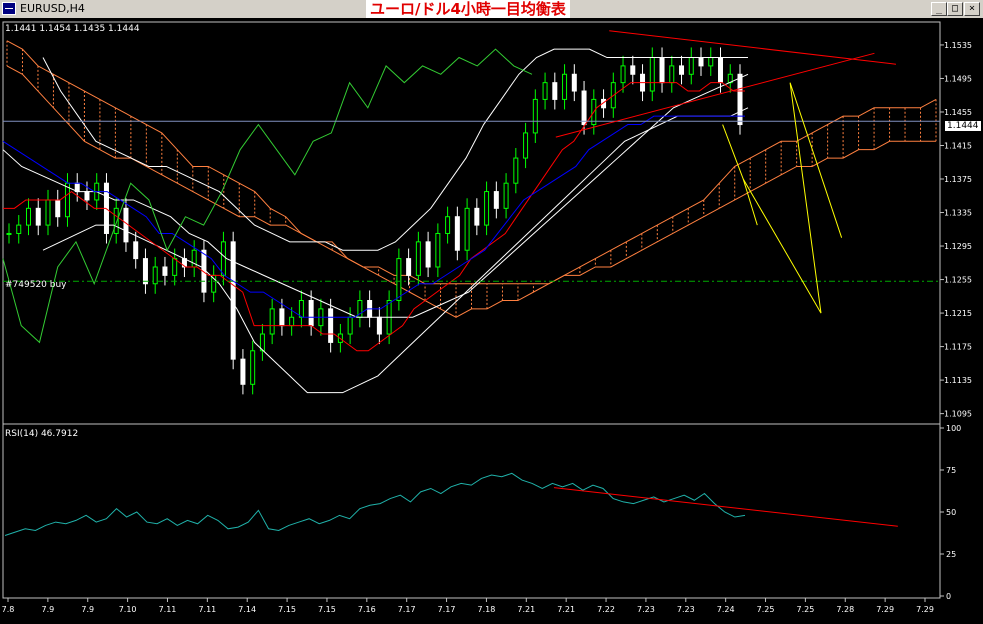 The image size is (983, 624). I want to click on price-tick-label: 1.1255, so click(958, 280).